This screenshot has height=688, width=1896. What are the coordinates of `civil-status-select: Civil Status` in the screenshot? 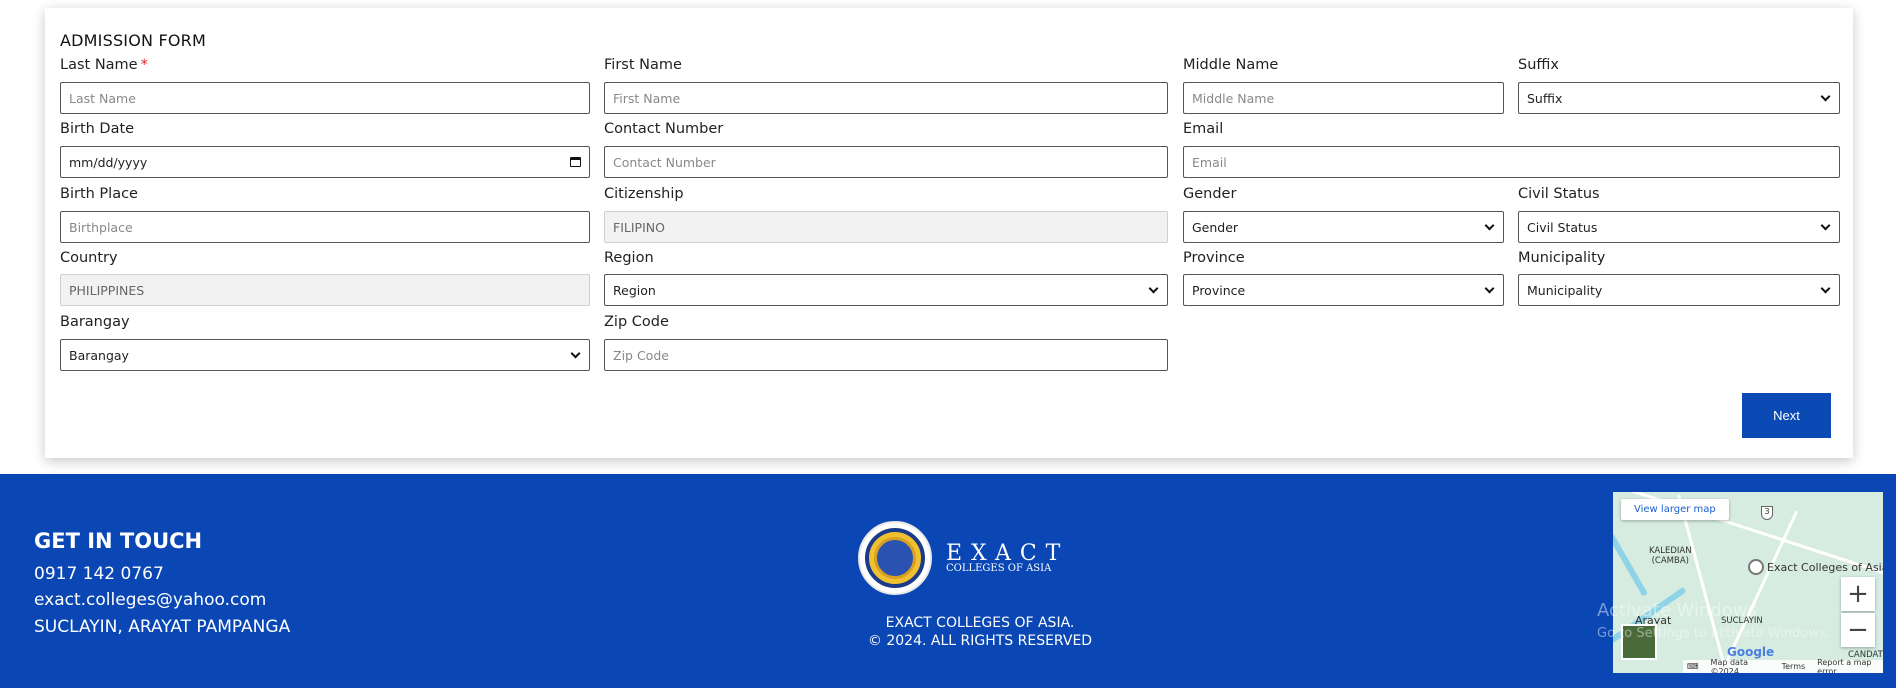 It's located at (1679, 227).